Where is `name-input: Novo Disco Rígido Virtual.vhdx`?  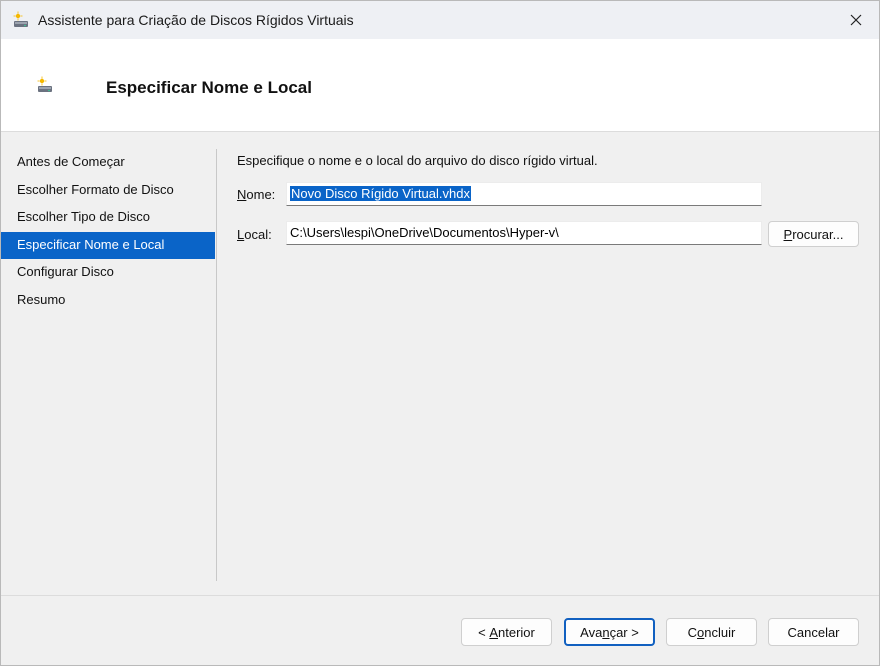
name-input: Novo Disco Rígido Virtual.vhdx is located at coordinates (524, 194).